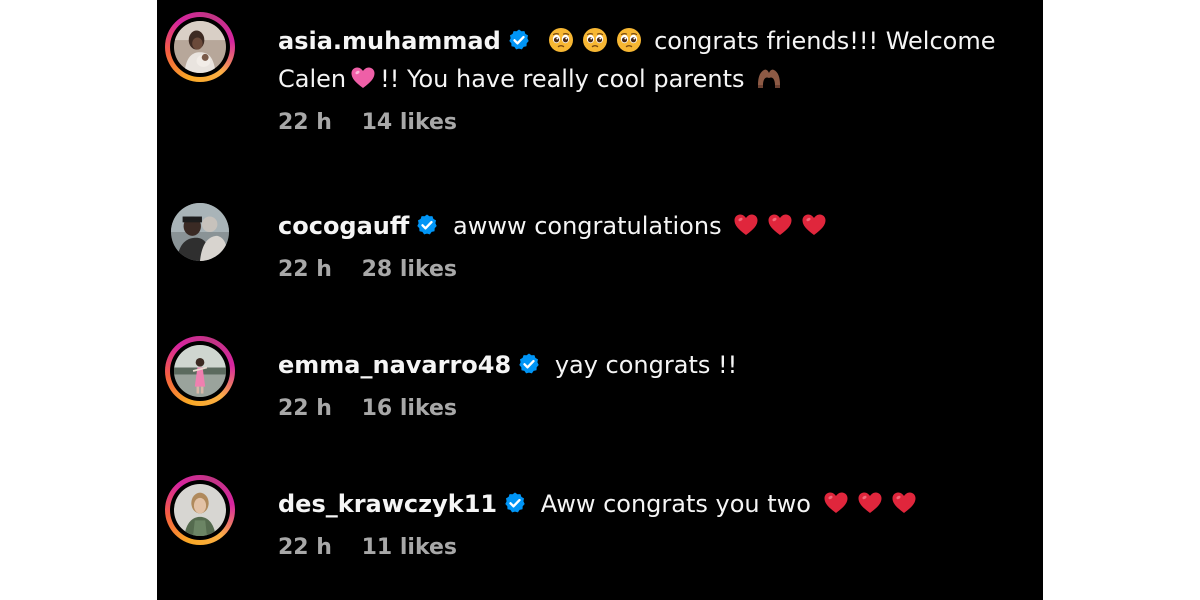 Image resolution: width=1200 pixels, height=600 pixels. What do you see at coordinates (343, 226) in the screenshot?
I see `username-link: cocogauff` at bounding box center [343, 226].